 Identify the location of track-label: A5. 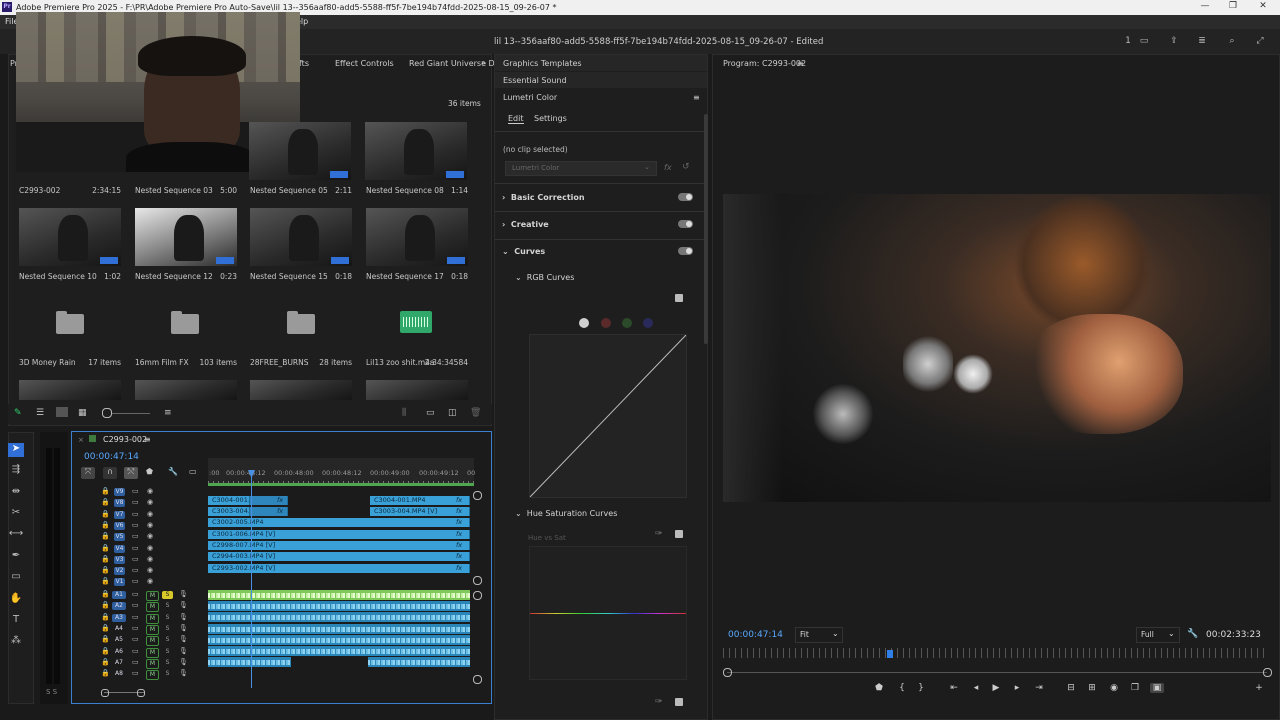
(119, 640).